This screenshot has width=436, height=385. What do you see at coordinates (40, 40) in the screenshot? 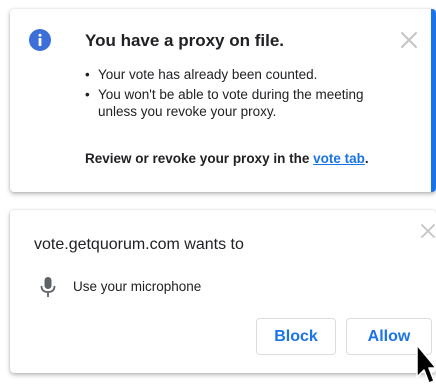
I see `info-icon` at bounding box center [40, 40].